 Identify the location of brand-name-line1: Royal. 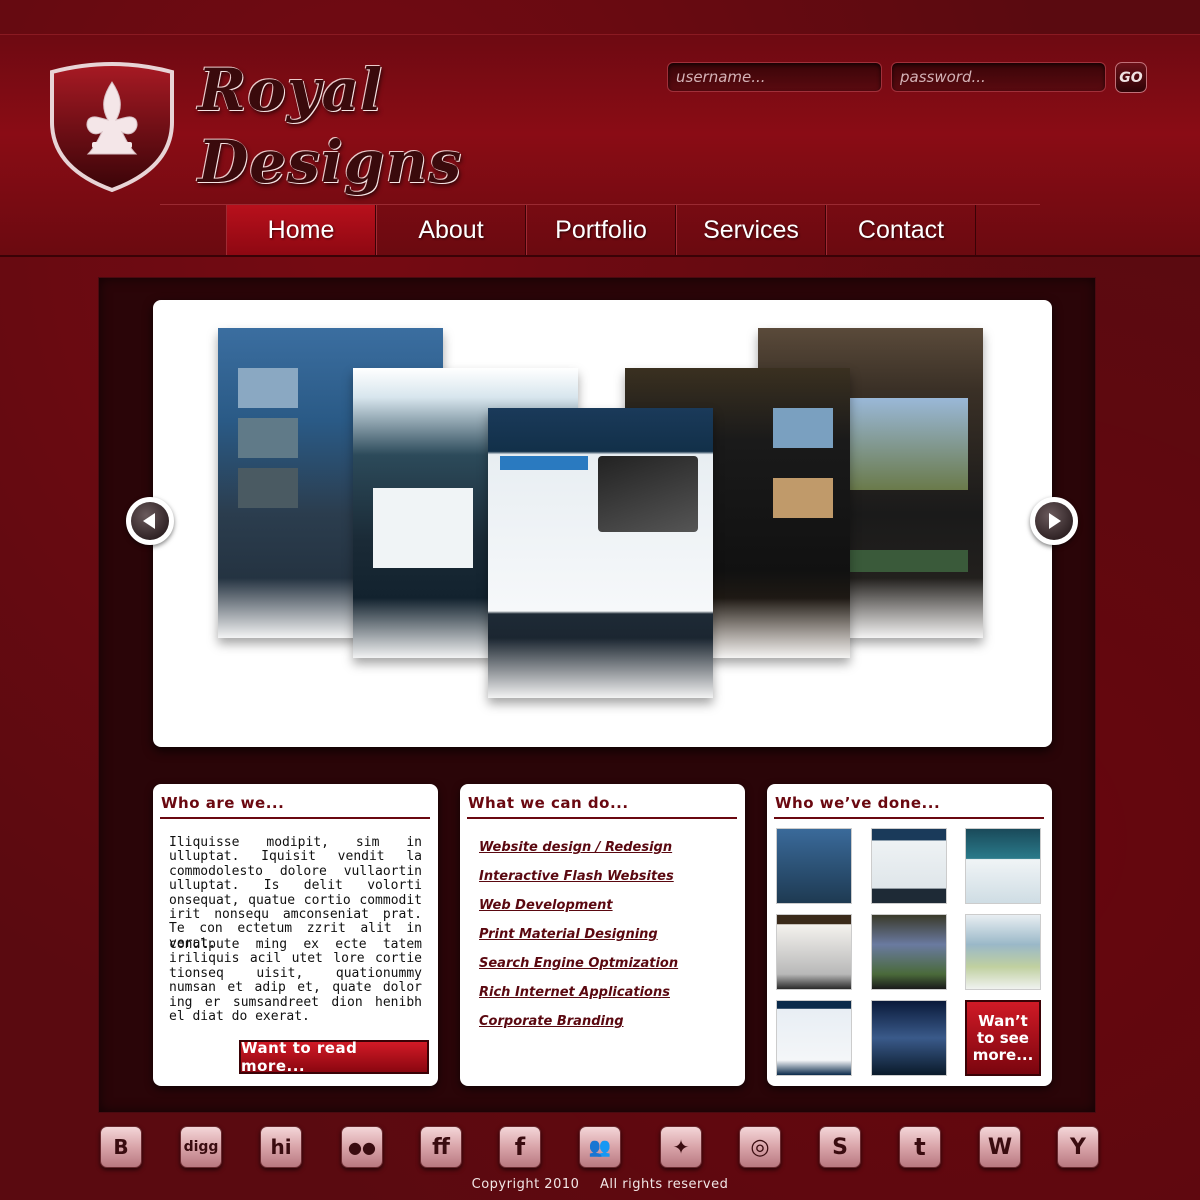
(291, 90).